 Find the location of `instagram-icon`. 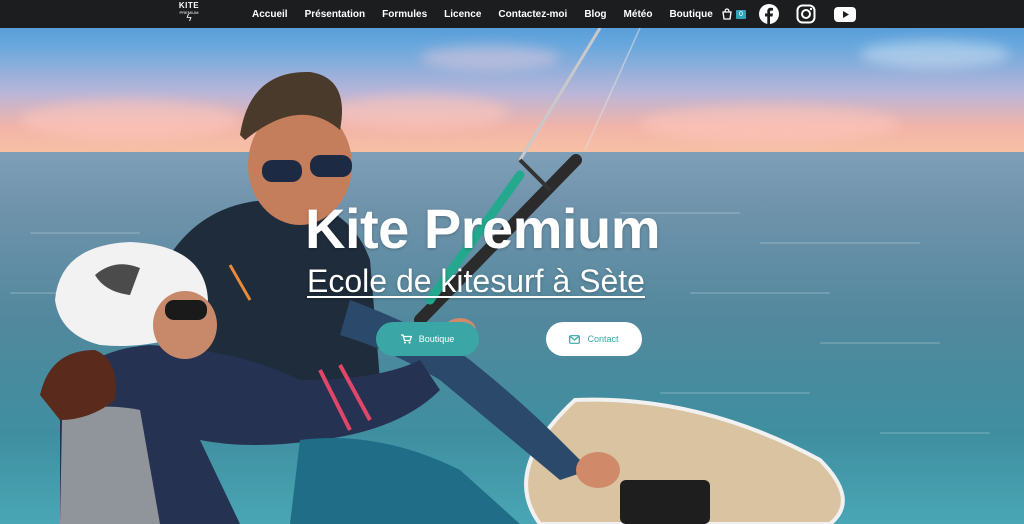

instagram-icon is located at coordinates (806, 14).